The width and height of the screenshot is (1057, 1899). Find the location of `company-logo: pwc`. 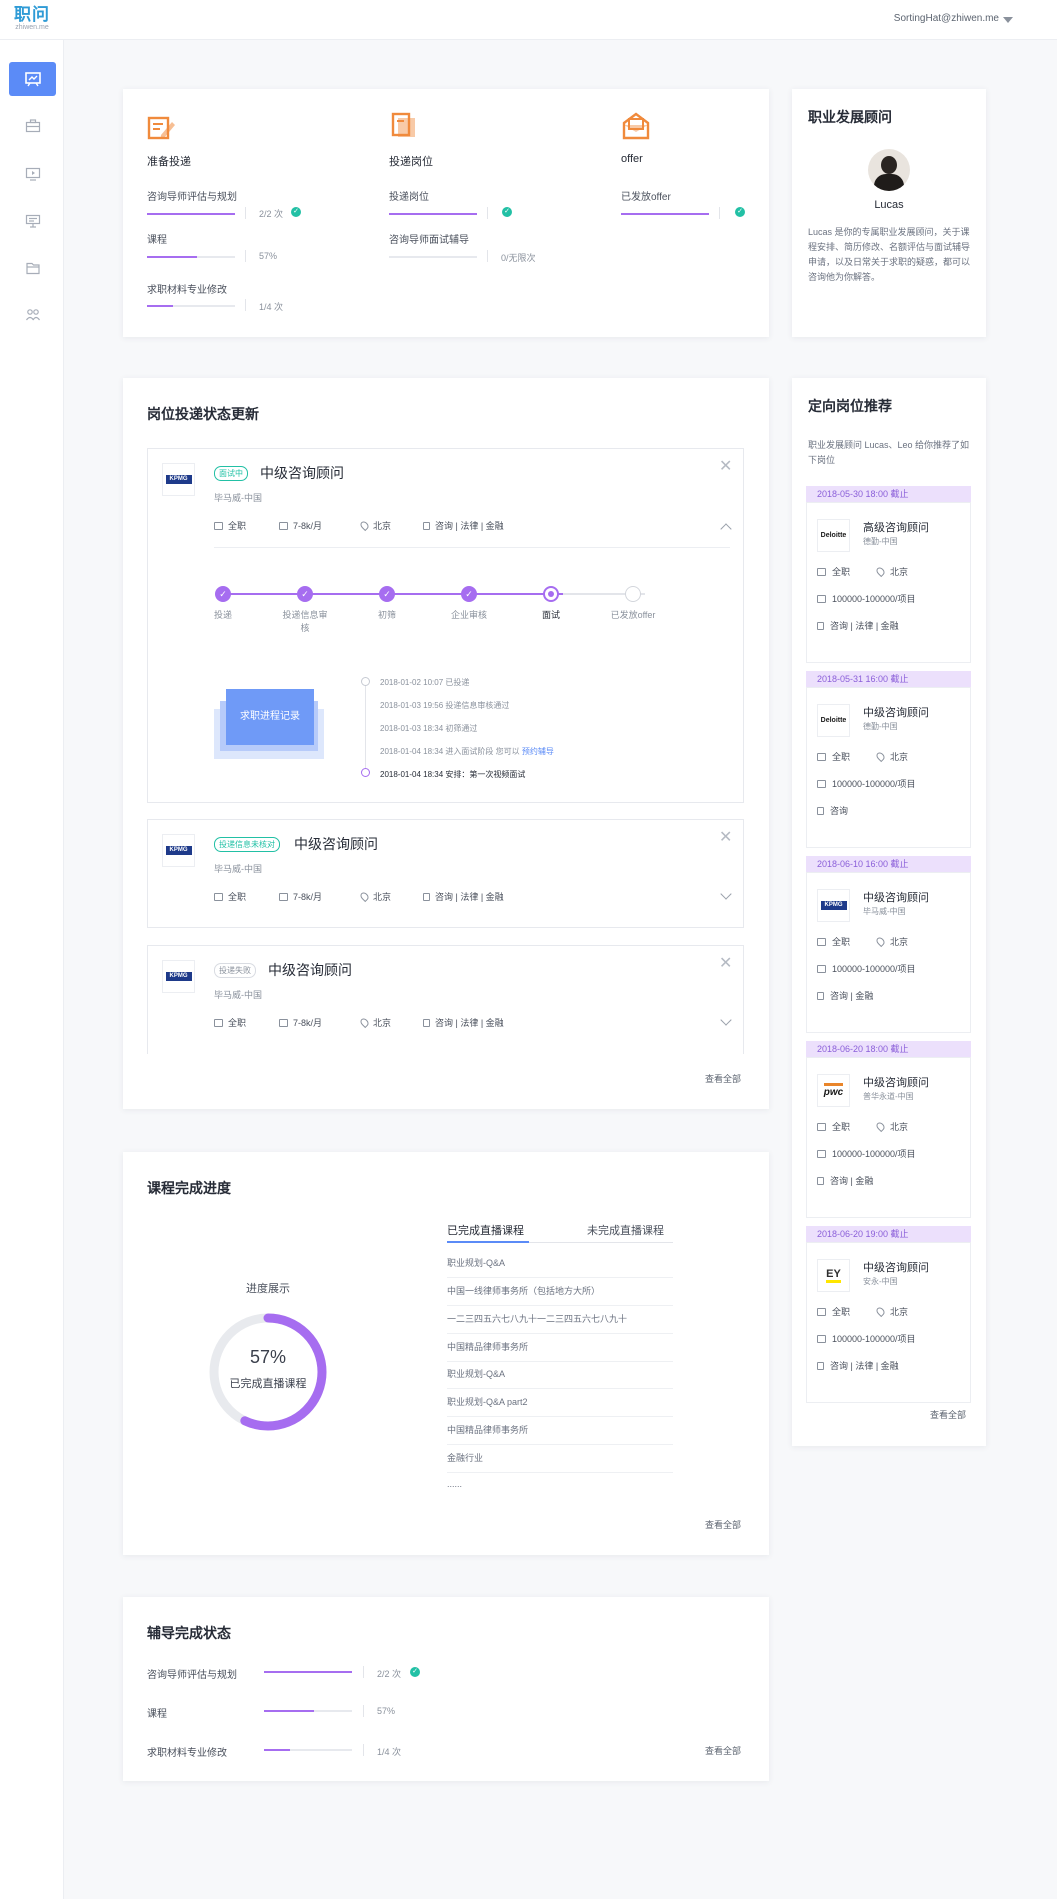

company-logo: pwc is located at coordinates (833, 1090).